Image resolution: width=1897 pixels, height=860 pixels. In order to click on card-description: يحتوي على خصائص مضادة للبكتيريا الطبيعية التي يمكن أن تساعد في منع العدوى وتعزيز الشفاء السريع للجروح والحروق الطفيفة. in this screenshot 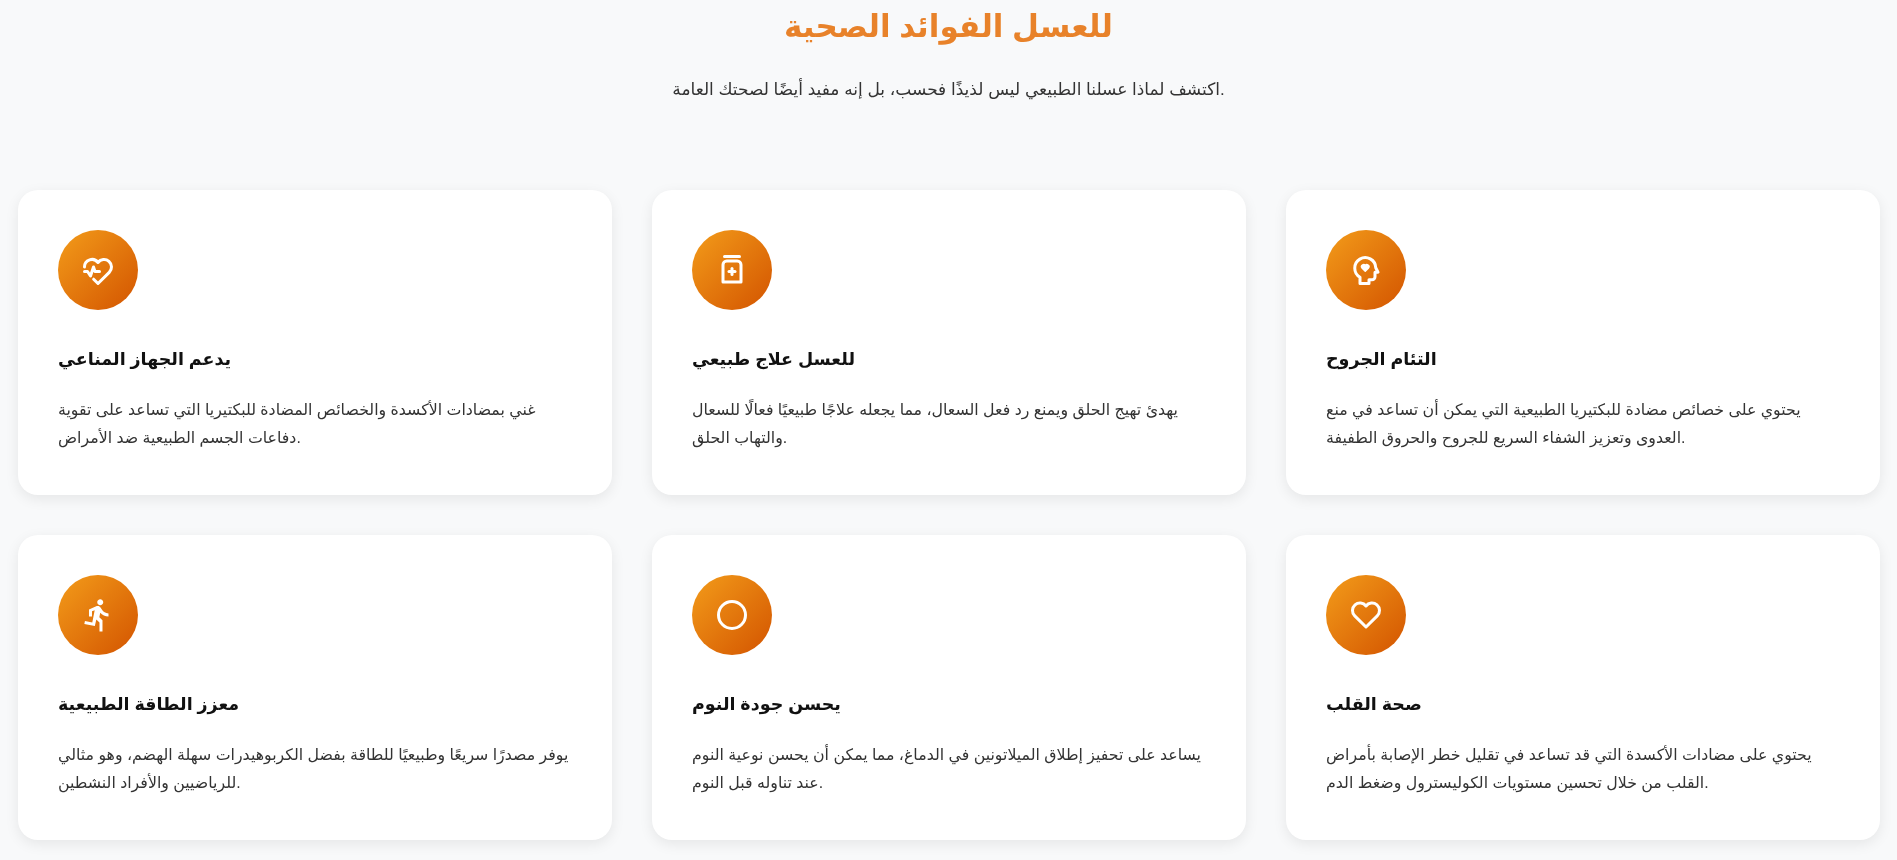, I will do `click(1564, 424)`.